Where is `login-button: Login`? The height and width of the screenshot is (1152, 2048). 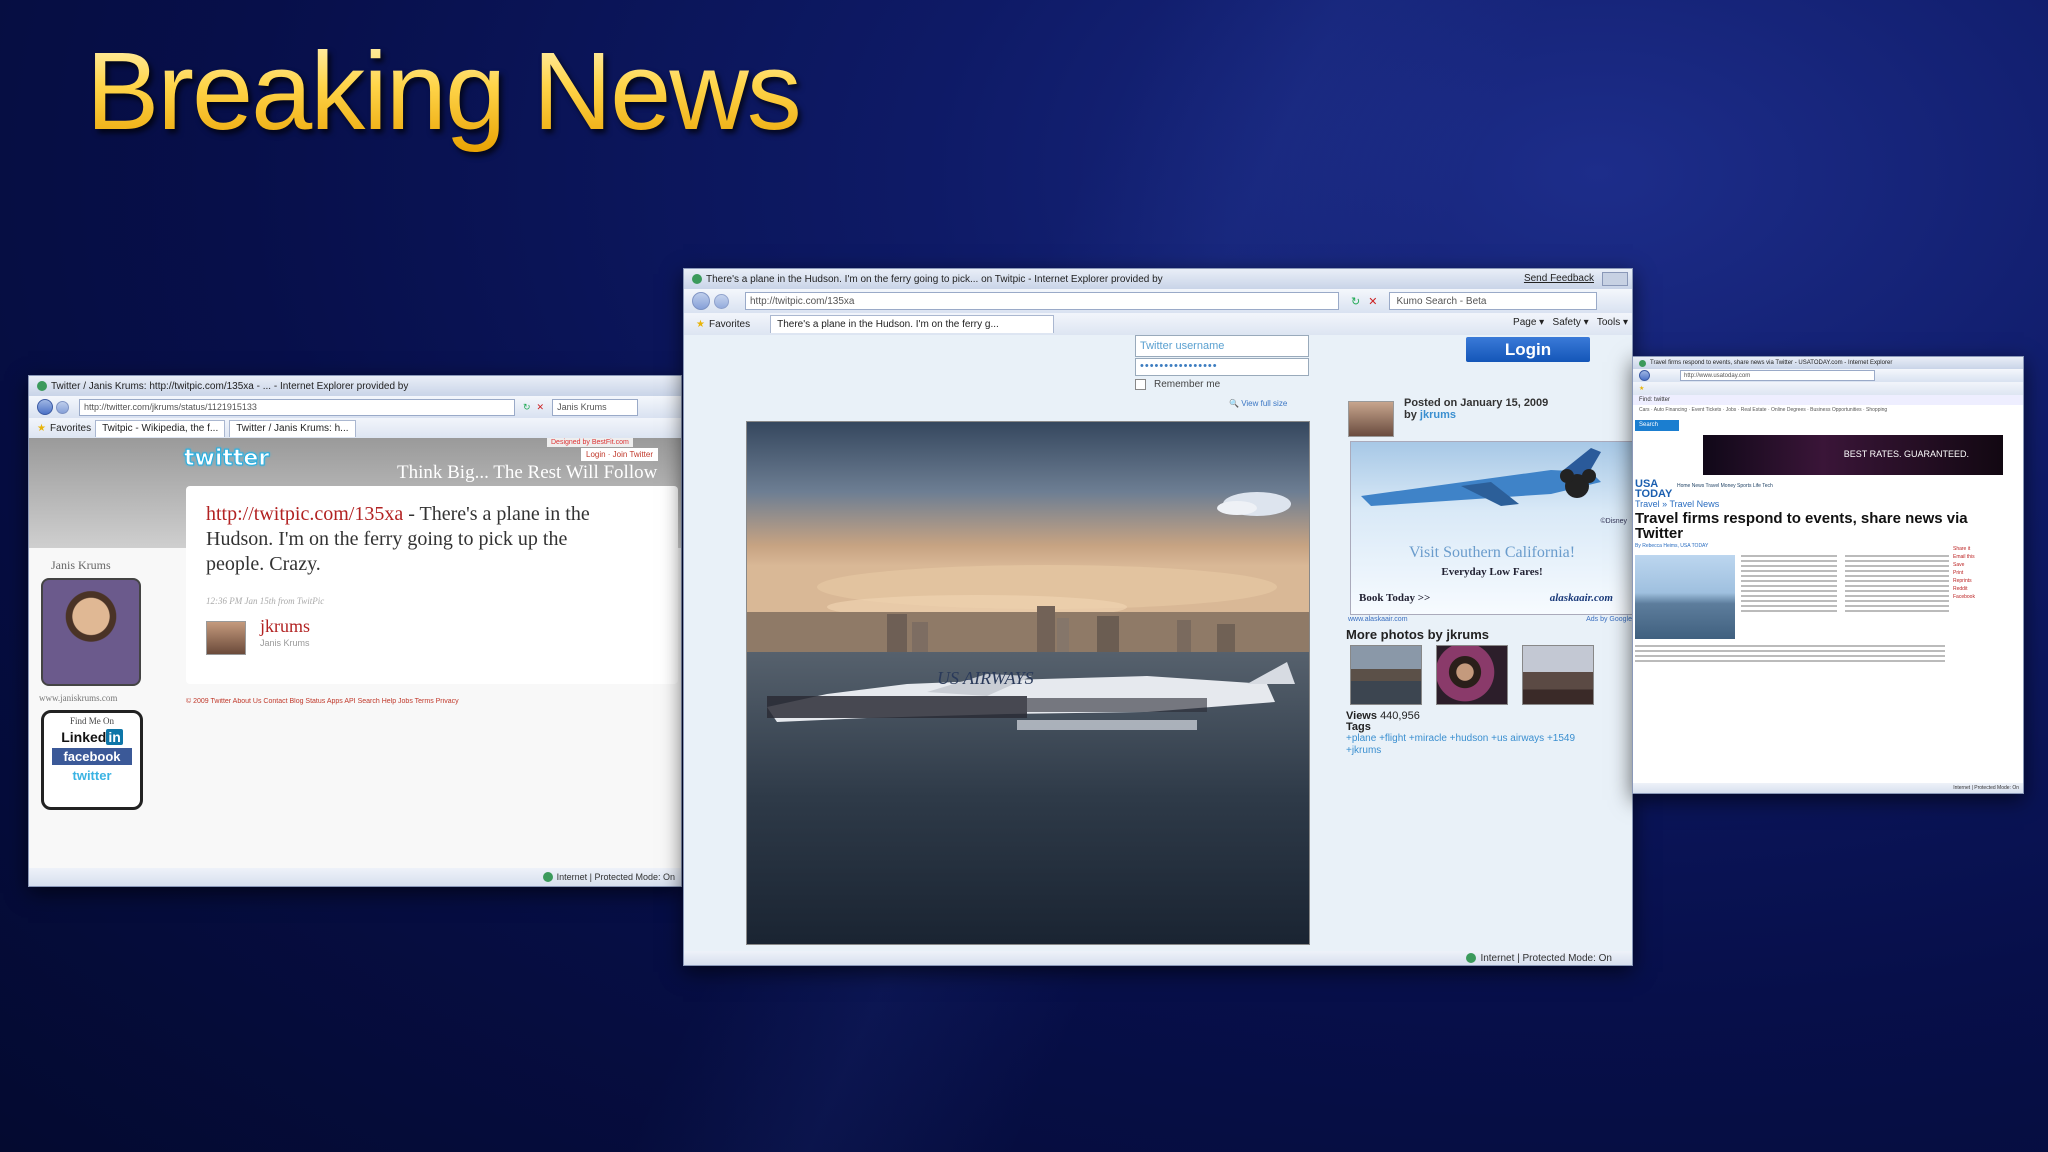
login-button: Login is located at coordinates (1528, 349).